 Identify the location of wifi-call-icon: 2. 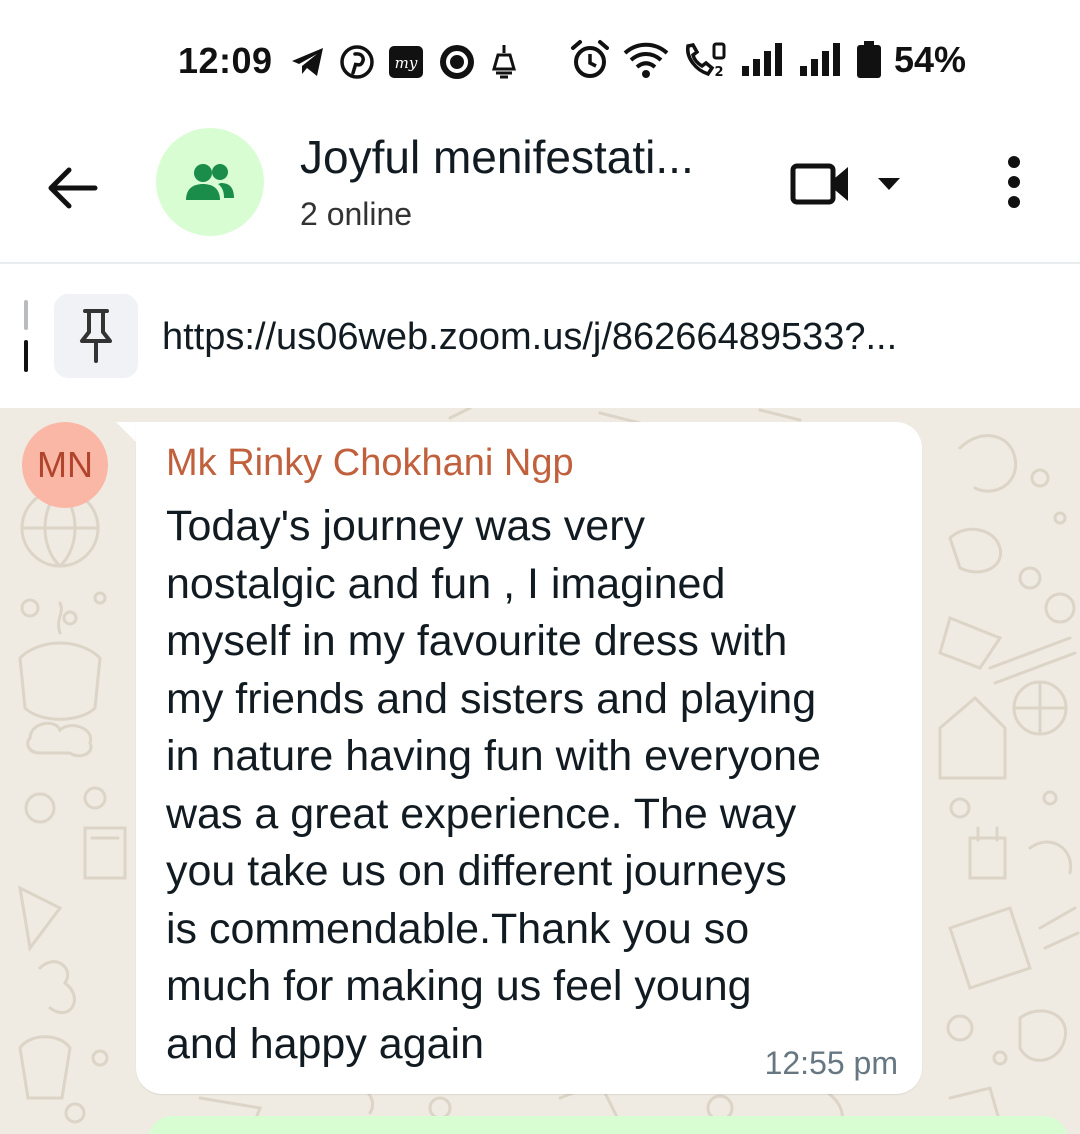
(705, 60).